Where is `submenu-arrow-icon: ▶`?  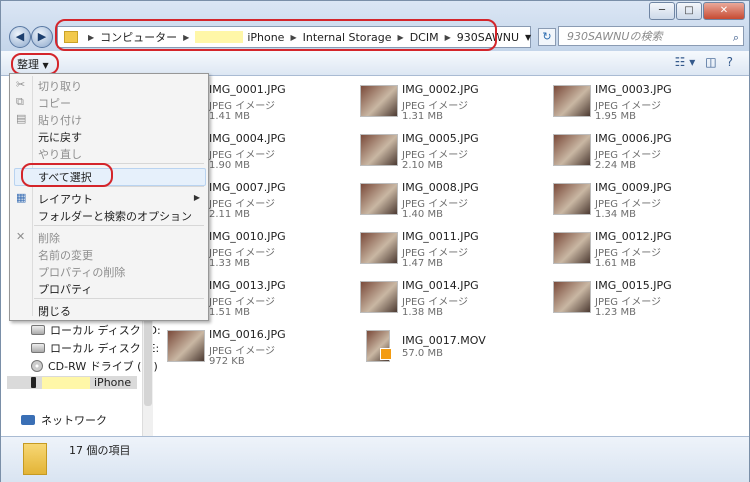
submenu-arrow-icon: ▶ is located at coordinates (196, 197).